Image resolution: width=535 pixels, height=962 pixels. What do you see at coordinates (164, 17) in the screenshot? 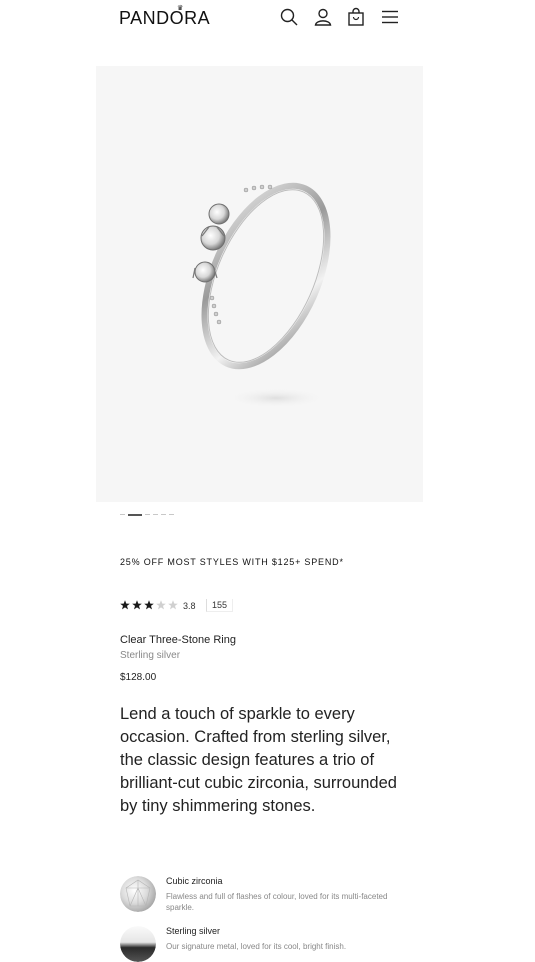
I see `brand-logo: PANDORA ♛` at bounding box center [164, 17].